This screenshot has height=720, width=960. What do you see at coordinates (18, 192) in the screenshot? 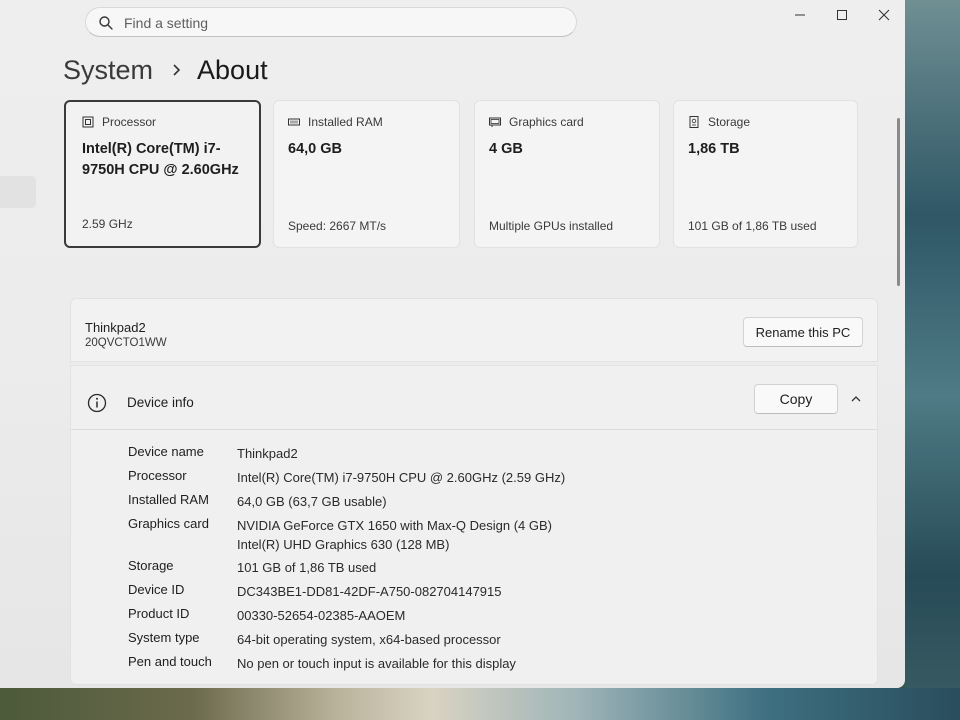
I see `nav-selection-indicator` at bounding box center [18, 192].